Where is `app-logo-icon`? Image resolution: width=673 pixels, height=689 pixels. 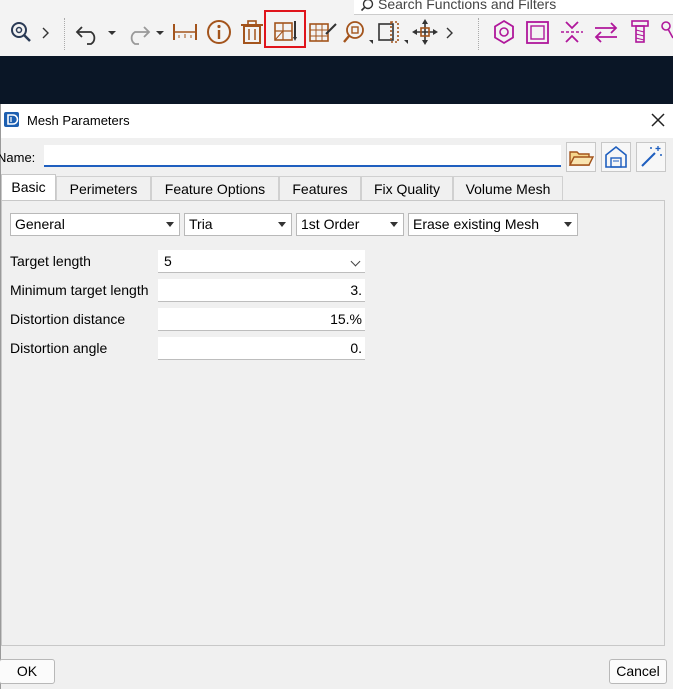
app-logo-icon is located at coordinates (11, 119).